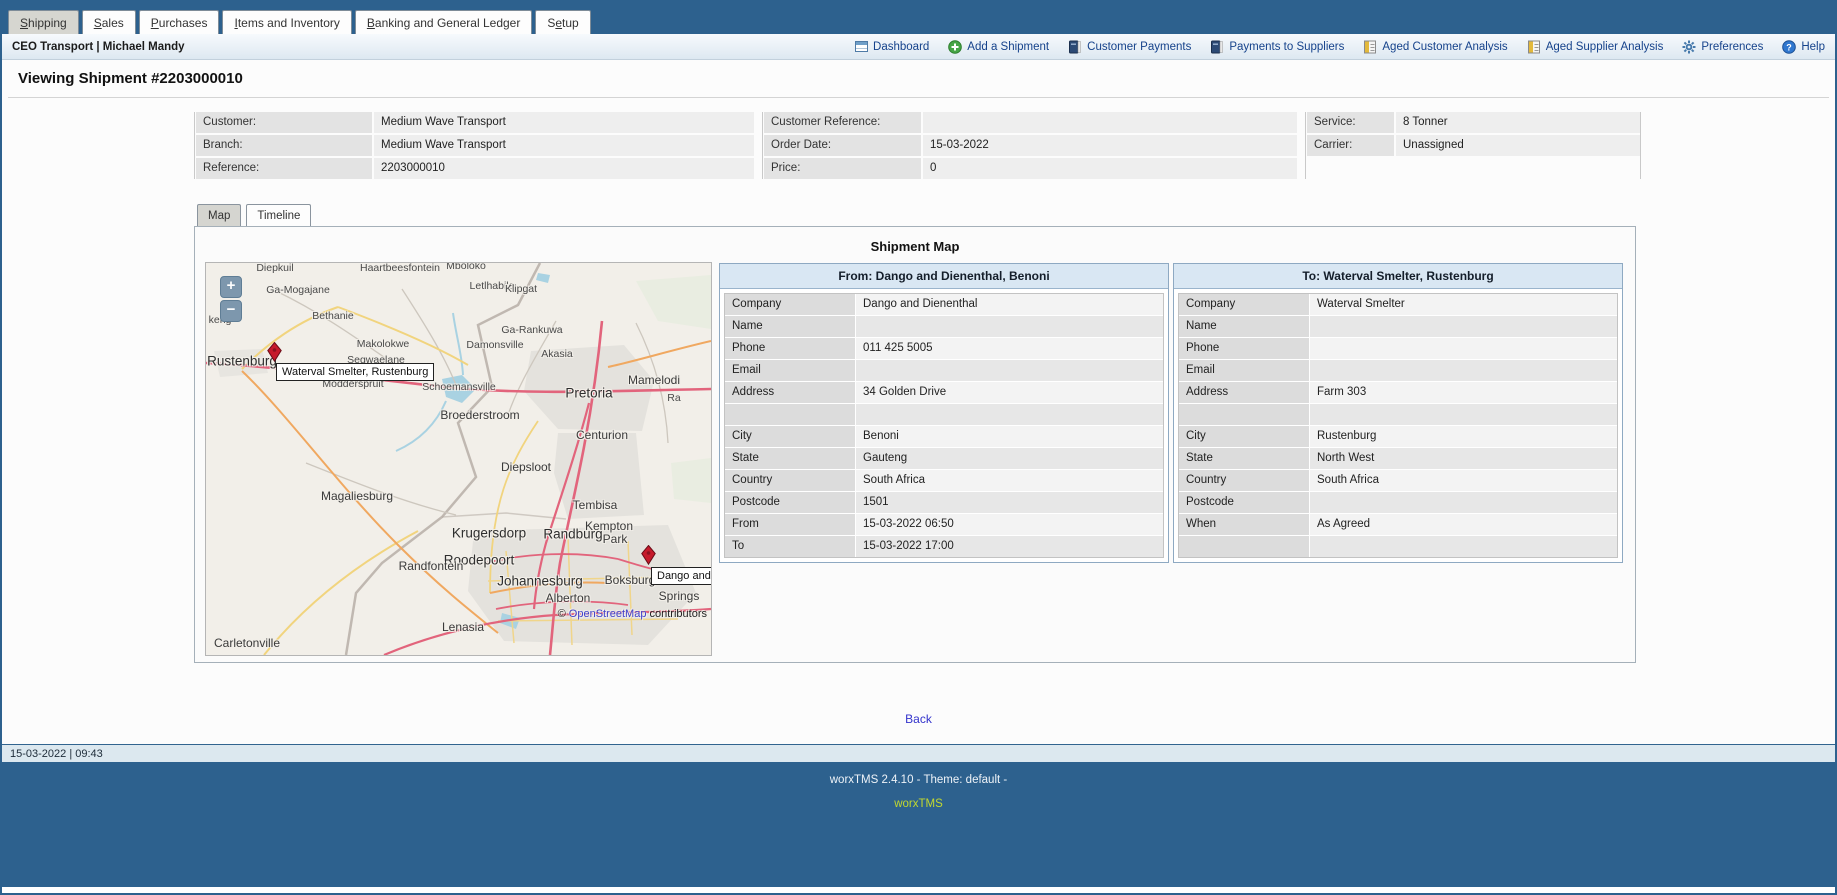  I want to click on map-zoom-control: + −, so click(231, 299).